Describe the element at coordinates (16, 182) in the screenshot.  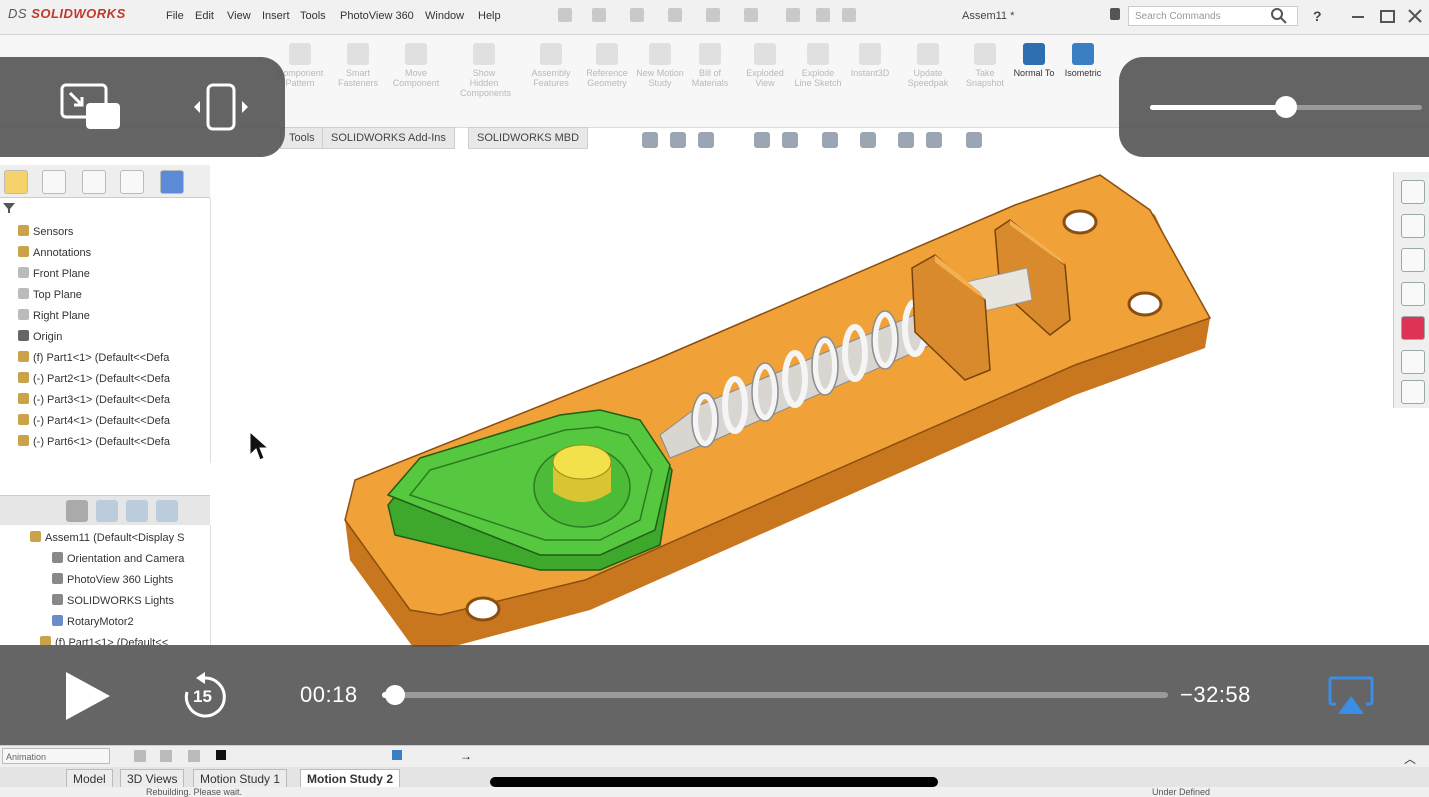
I see `feature-manager-tab-icon` at that location.